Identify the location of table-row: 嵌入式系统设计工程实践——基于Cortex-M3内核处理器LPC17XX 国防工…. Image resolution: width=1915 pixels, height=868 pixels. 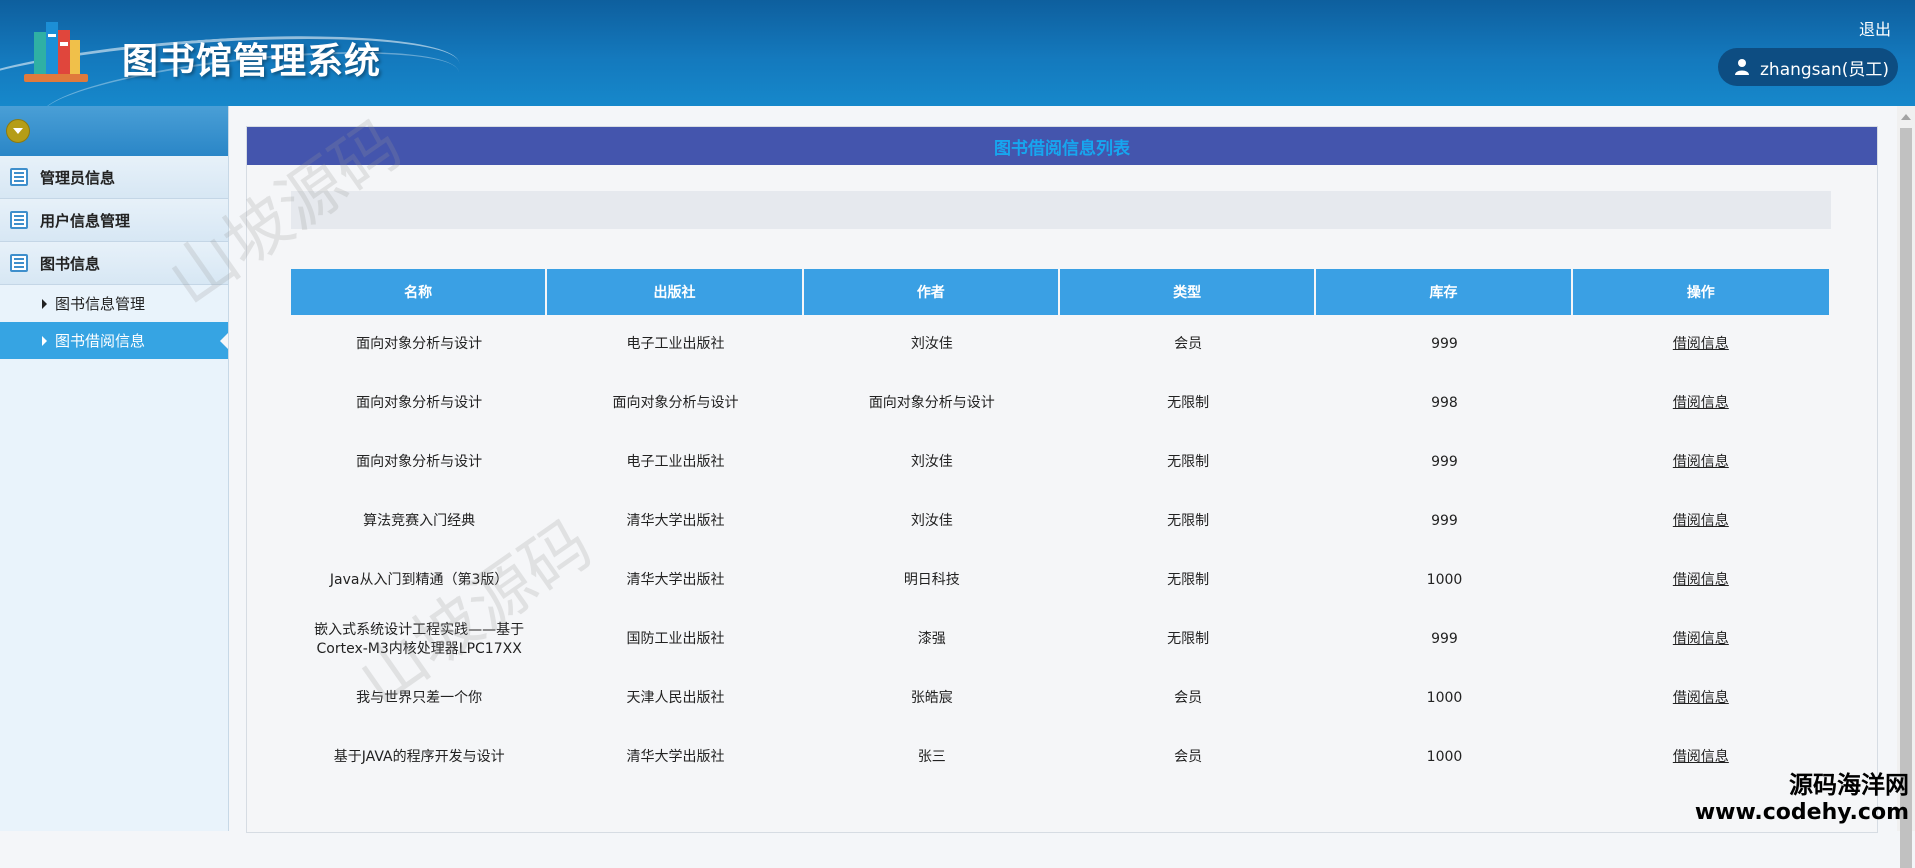
(1060, 639).